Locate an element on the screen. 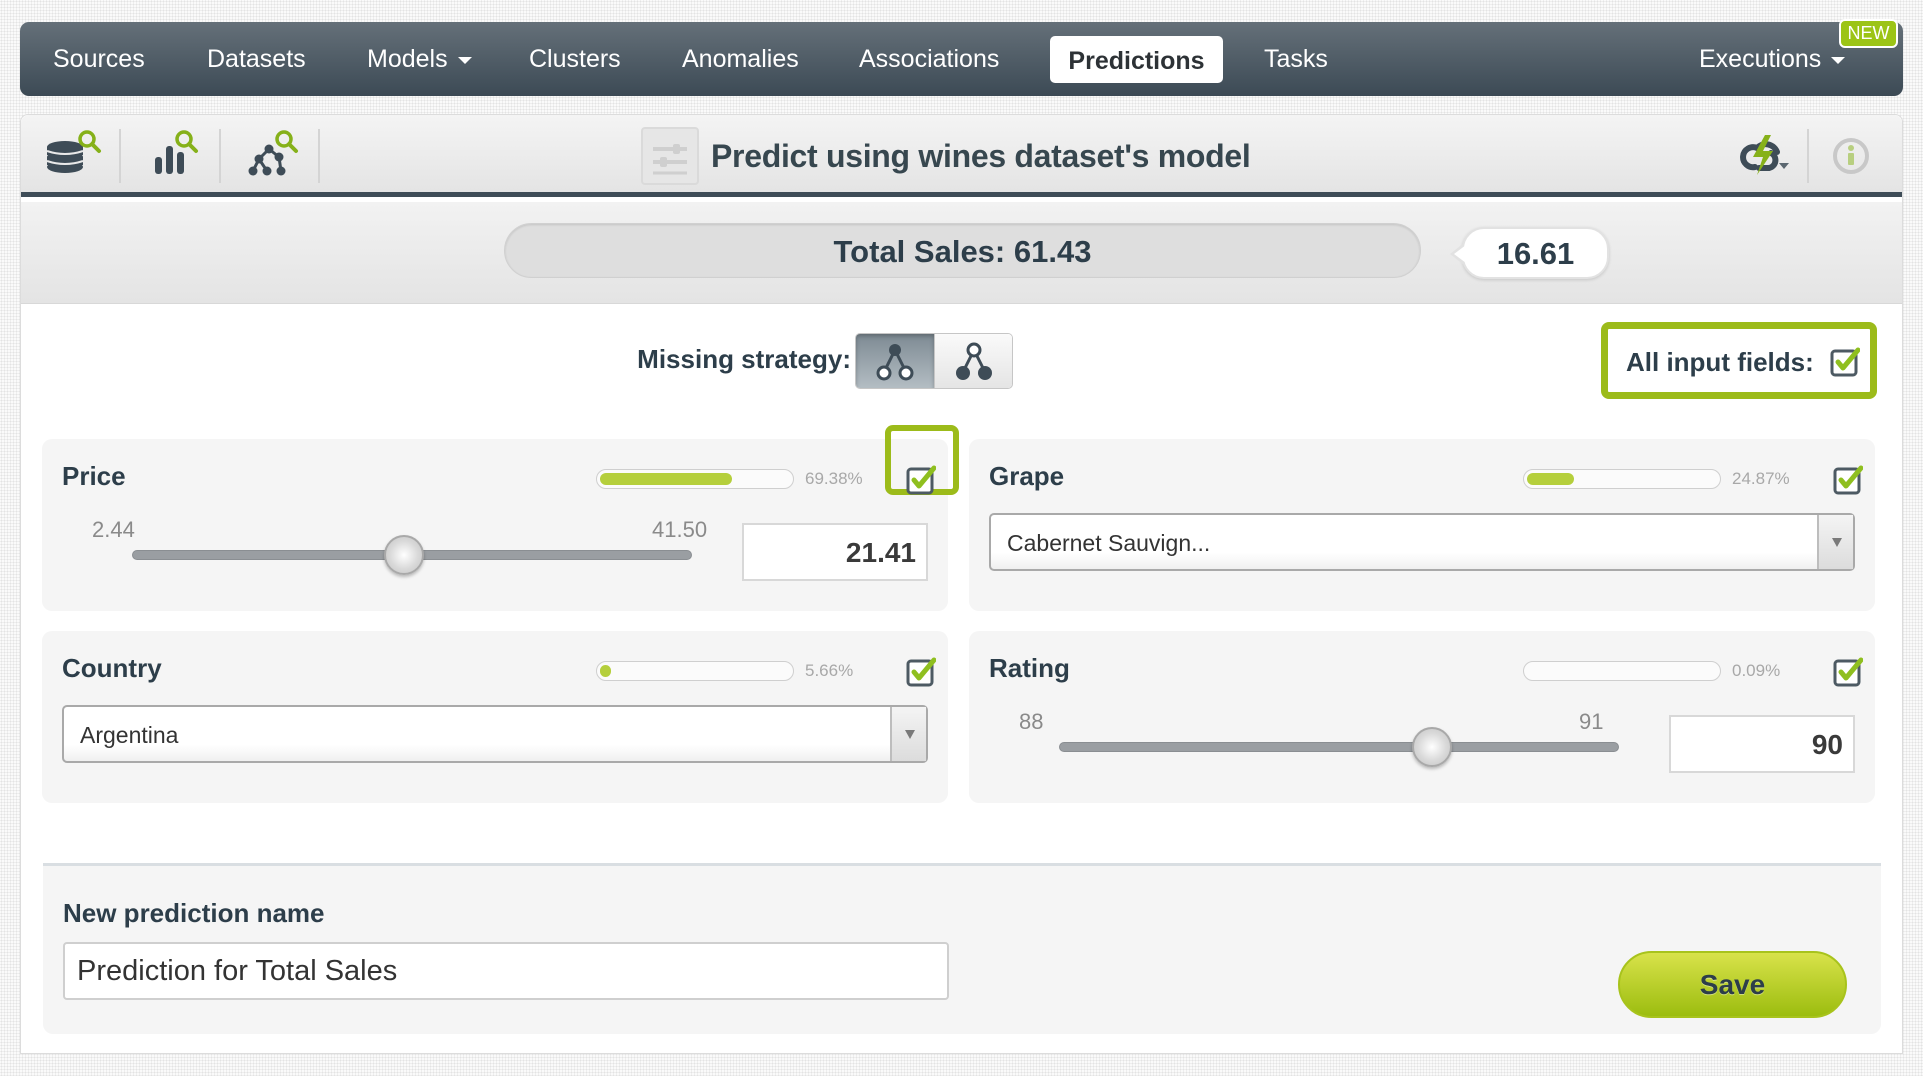 This screenshot has height=1076, width=1923. all-input-fields-highlight: All input fields: is located at coordinates (1739, 360).